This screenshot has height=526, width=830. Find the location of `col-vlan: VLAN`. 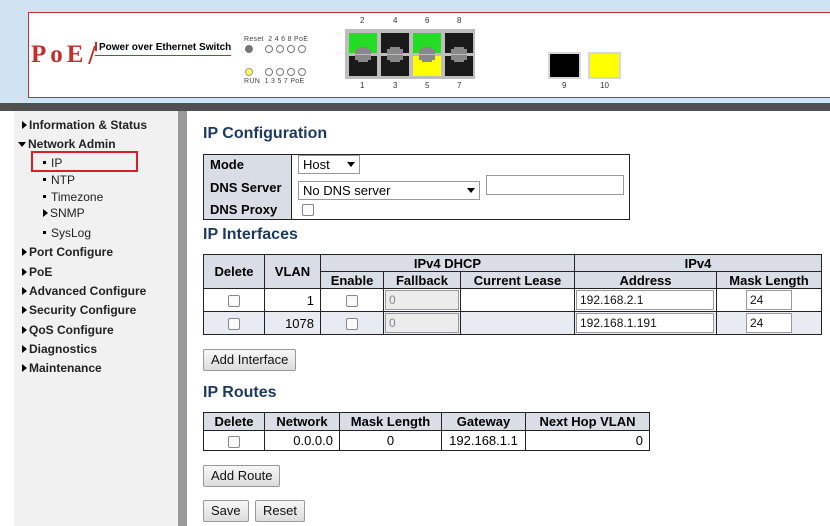

col-vlan: VLAN is located at coordinates (292, 271).